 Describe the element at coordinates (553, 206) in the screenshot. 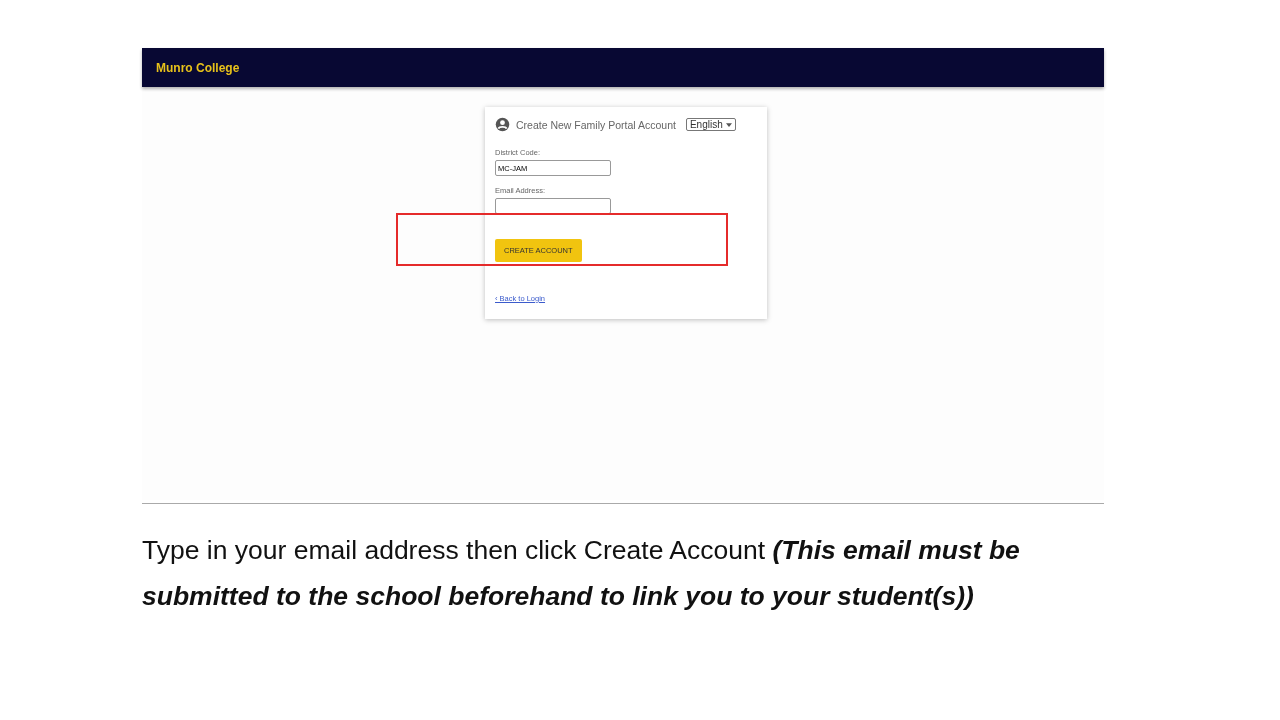

I see `input-field` at that location.